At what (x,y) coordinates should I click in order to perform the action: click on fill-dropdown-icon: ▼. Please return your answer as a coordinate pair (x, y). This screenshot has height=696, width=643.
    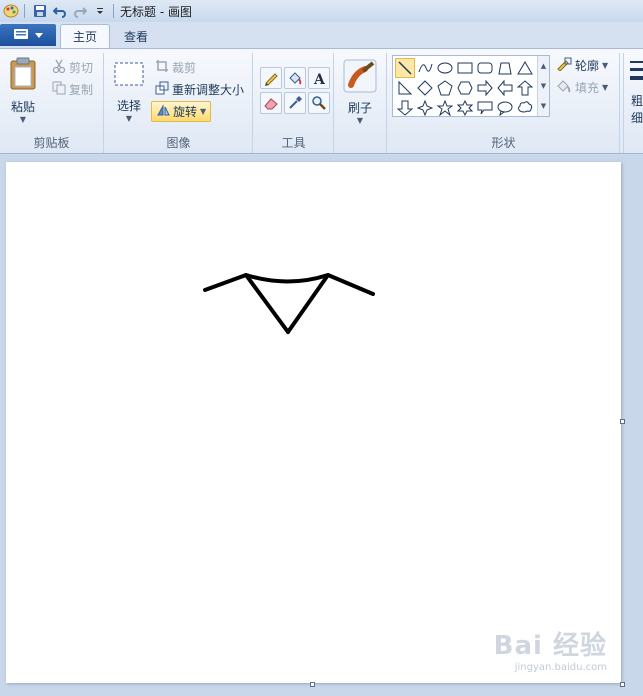
    Looking at the image, I should click on (605, 87).